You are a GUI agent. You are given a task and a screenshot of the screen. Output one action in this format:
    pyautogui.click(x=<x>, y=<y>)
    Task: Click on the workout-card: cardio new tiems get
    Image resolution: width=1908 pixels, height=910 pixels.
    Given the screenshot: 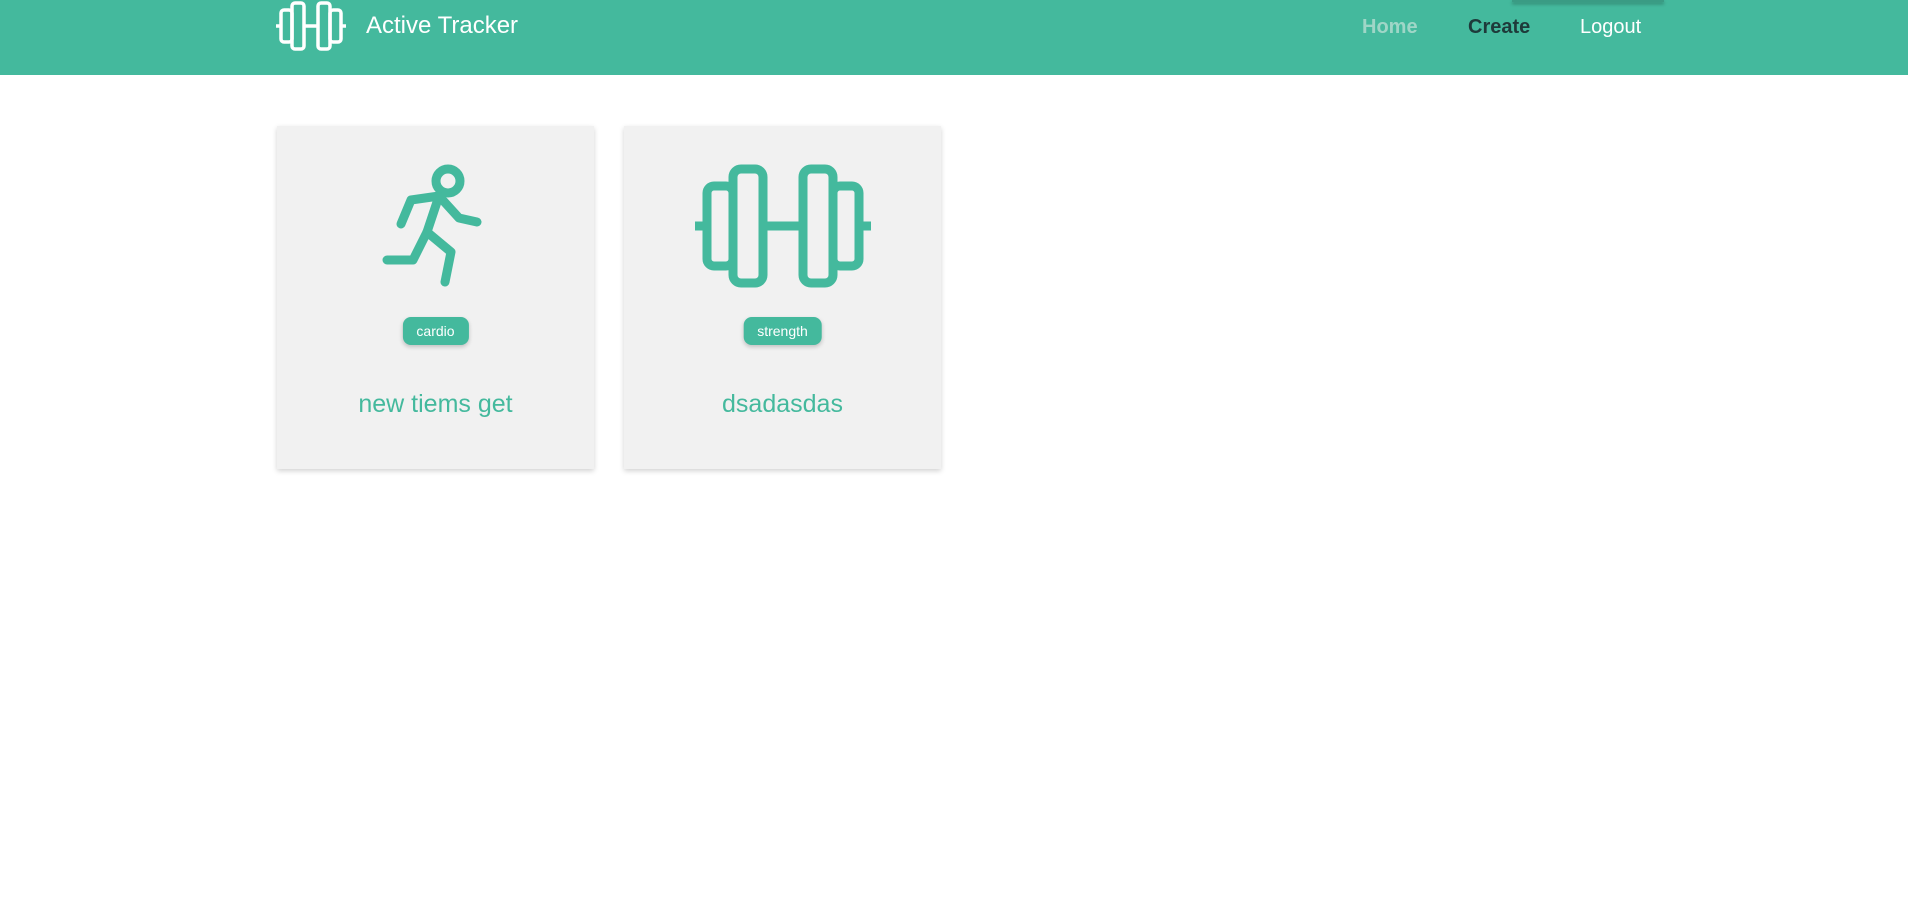 What is the action you would take?
    pyautogui.click(x=435, y=297)
    